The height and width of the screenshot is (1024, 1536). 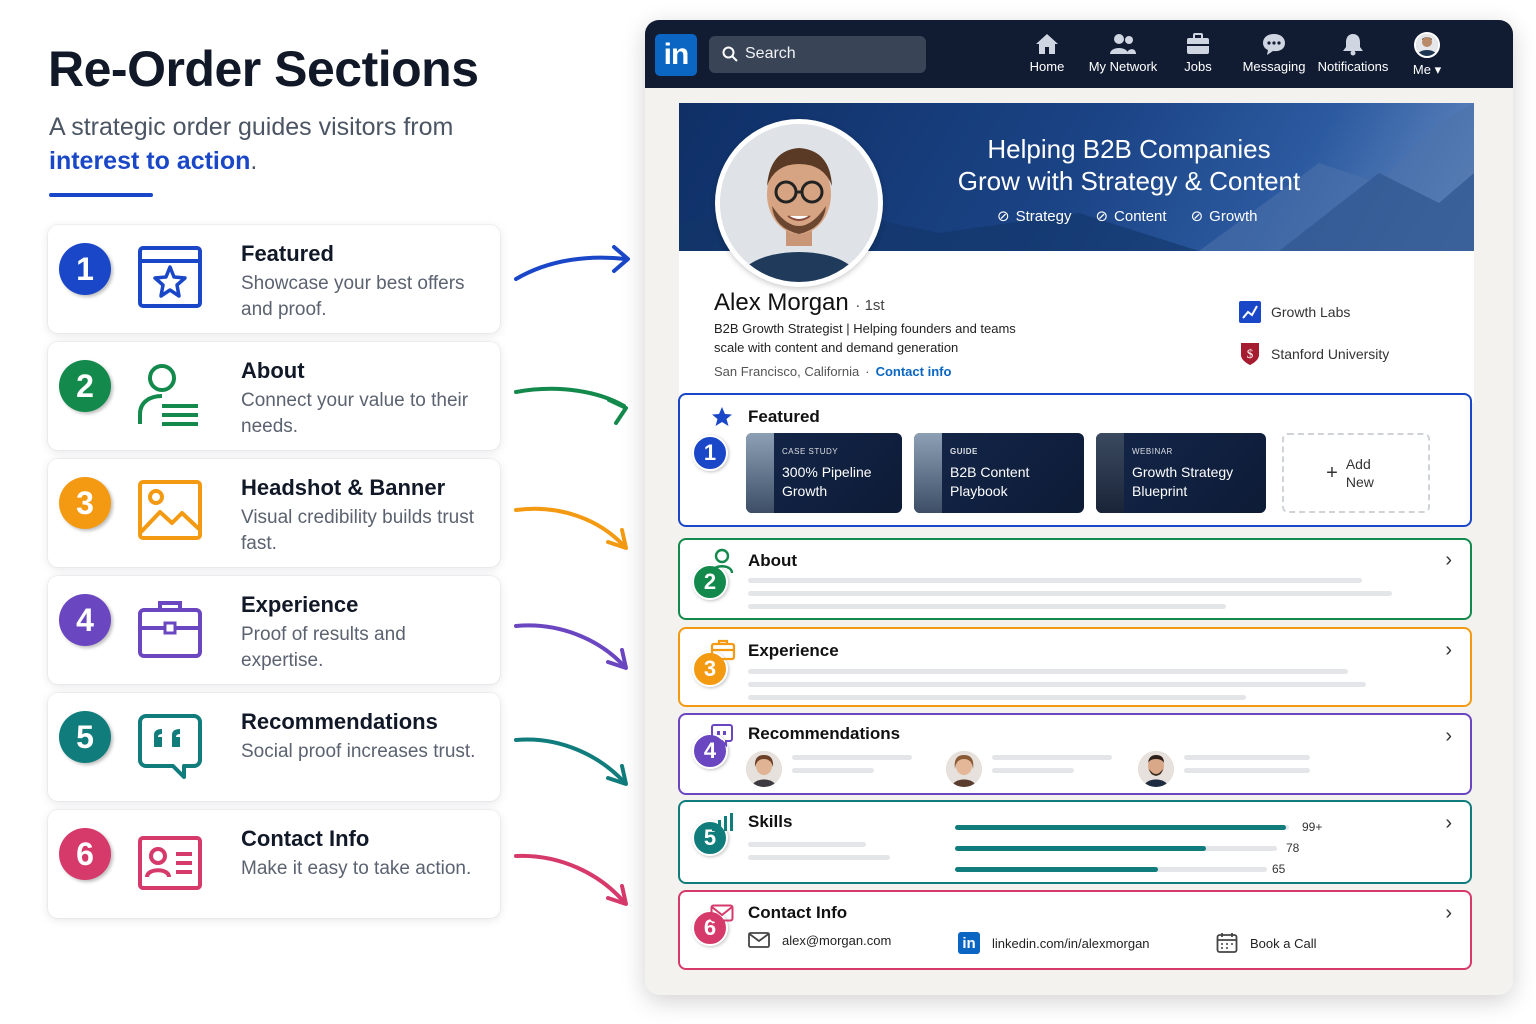 What do you see at coordinates (773, 560) in the screenshot?
I see `section-title: About` at bounding box center [773, 560].